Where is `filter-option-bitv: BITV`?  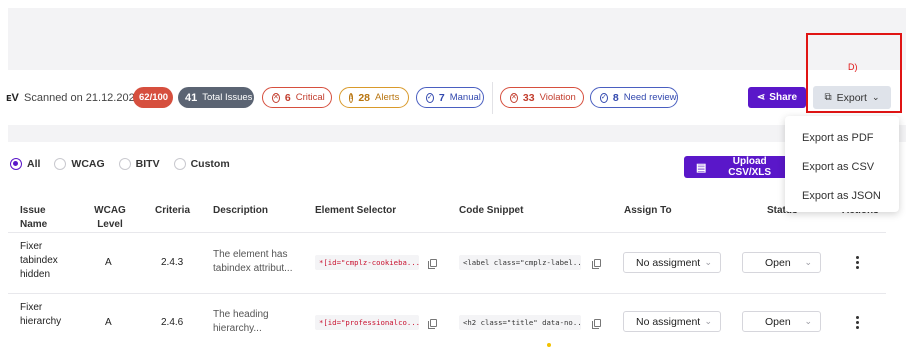
filter-option-bitv: BITV is located at coordinates (139, 164).